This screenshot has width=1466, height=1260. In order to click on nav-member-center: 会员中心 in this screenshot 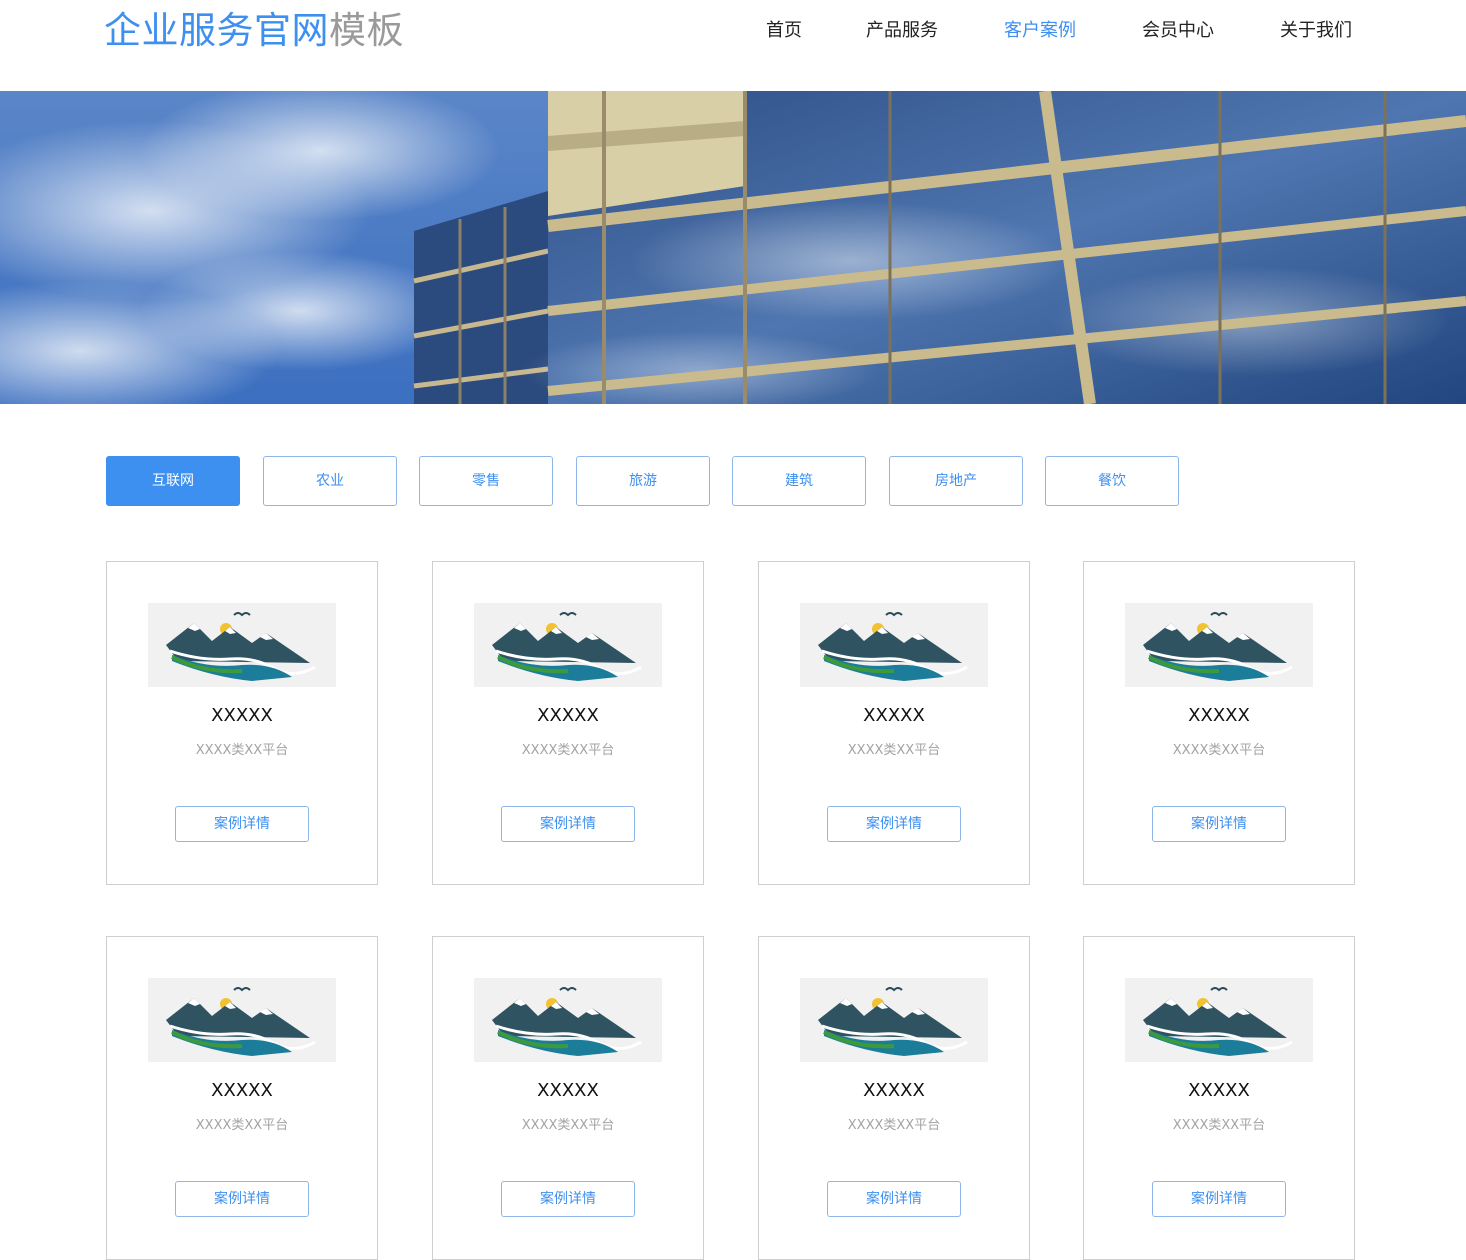, I will do `click(1178, 31)`.